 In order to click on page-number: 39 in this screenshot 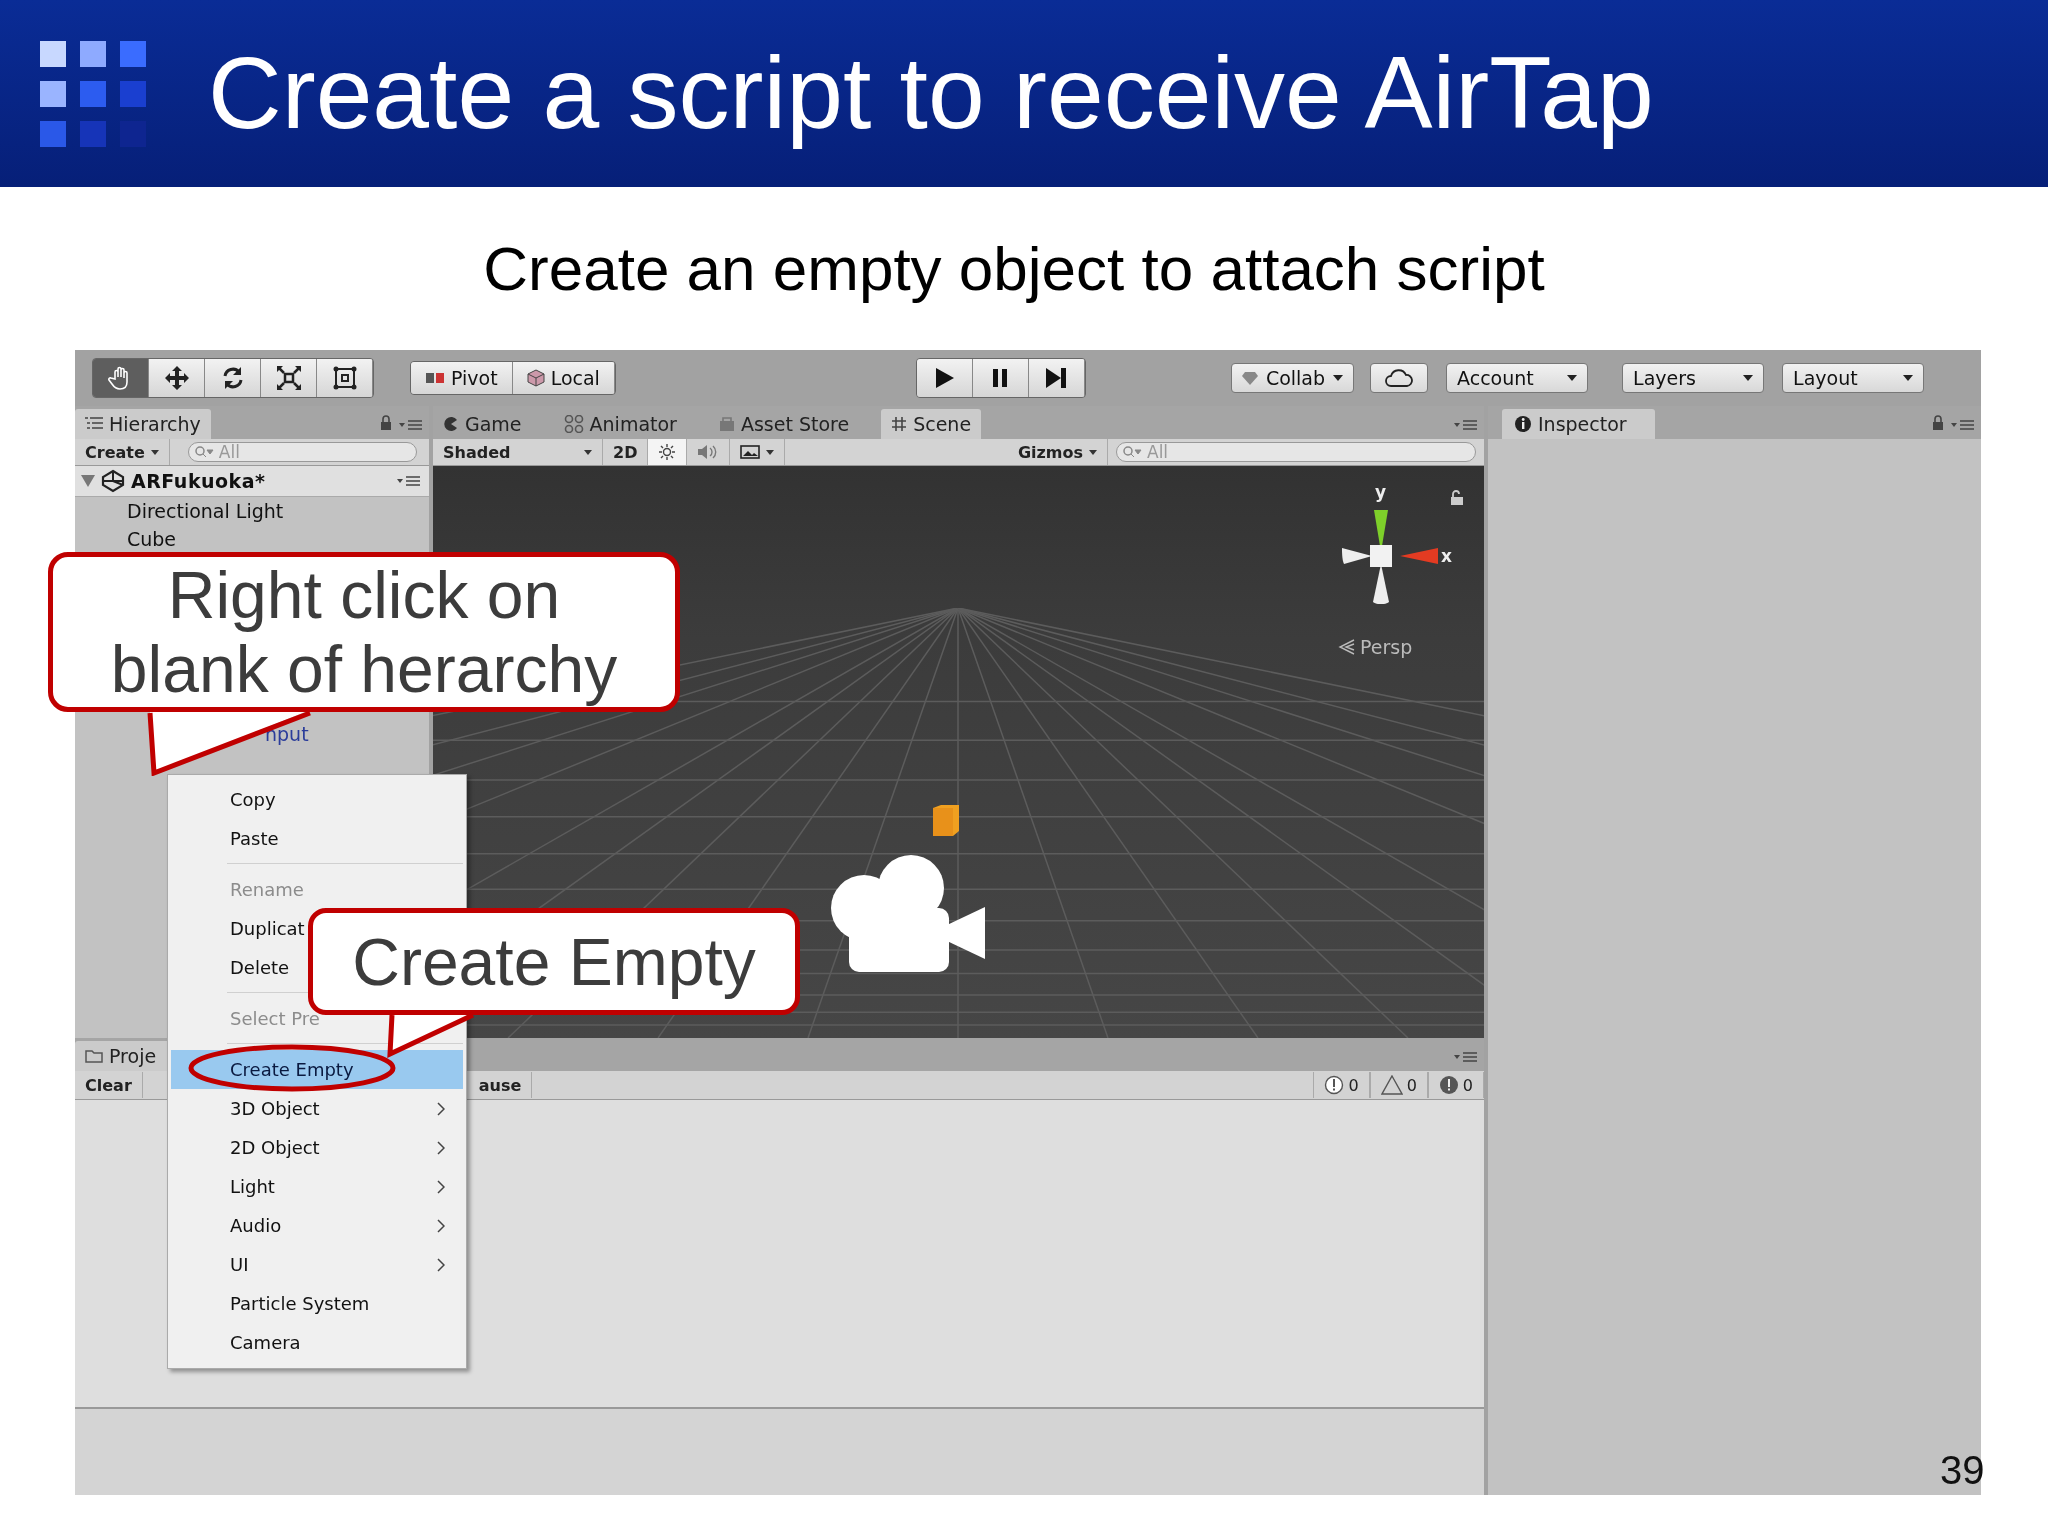, I will do `click(1962, 1470)`.